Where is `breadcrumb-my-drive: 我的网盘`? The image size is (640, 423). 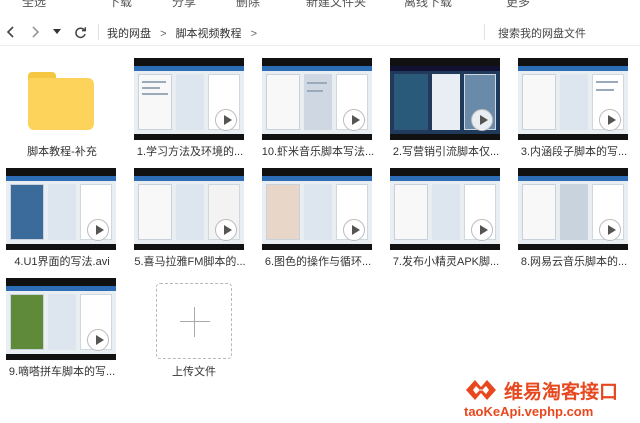
breadcrumb-my-drive: 我的网盘 is located at coordinates (129, 34).